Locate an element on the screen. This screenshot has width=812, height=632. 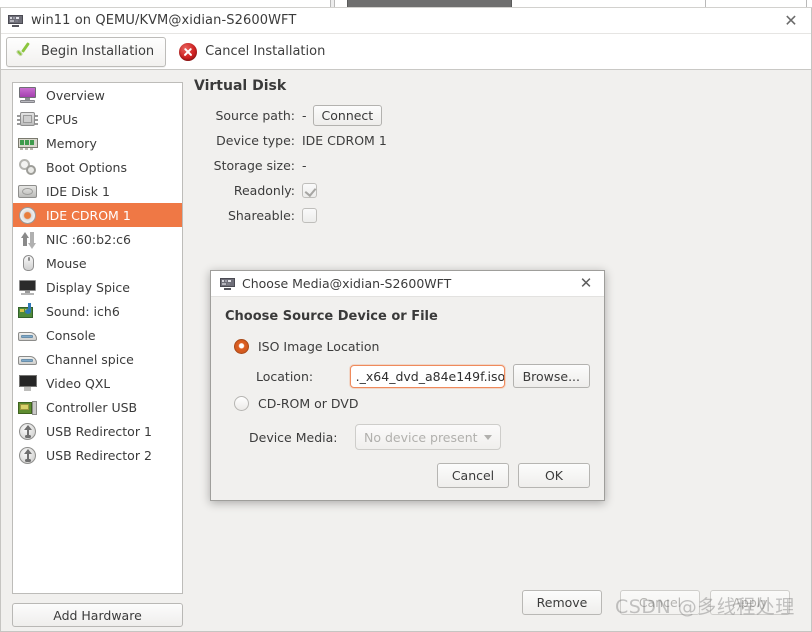
location-label: Location: is located at coordinates (285, 376).